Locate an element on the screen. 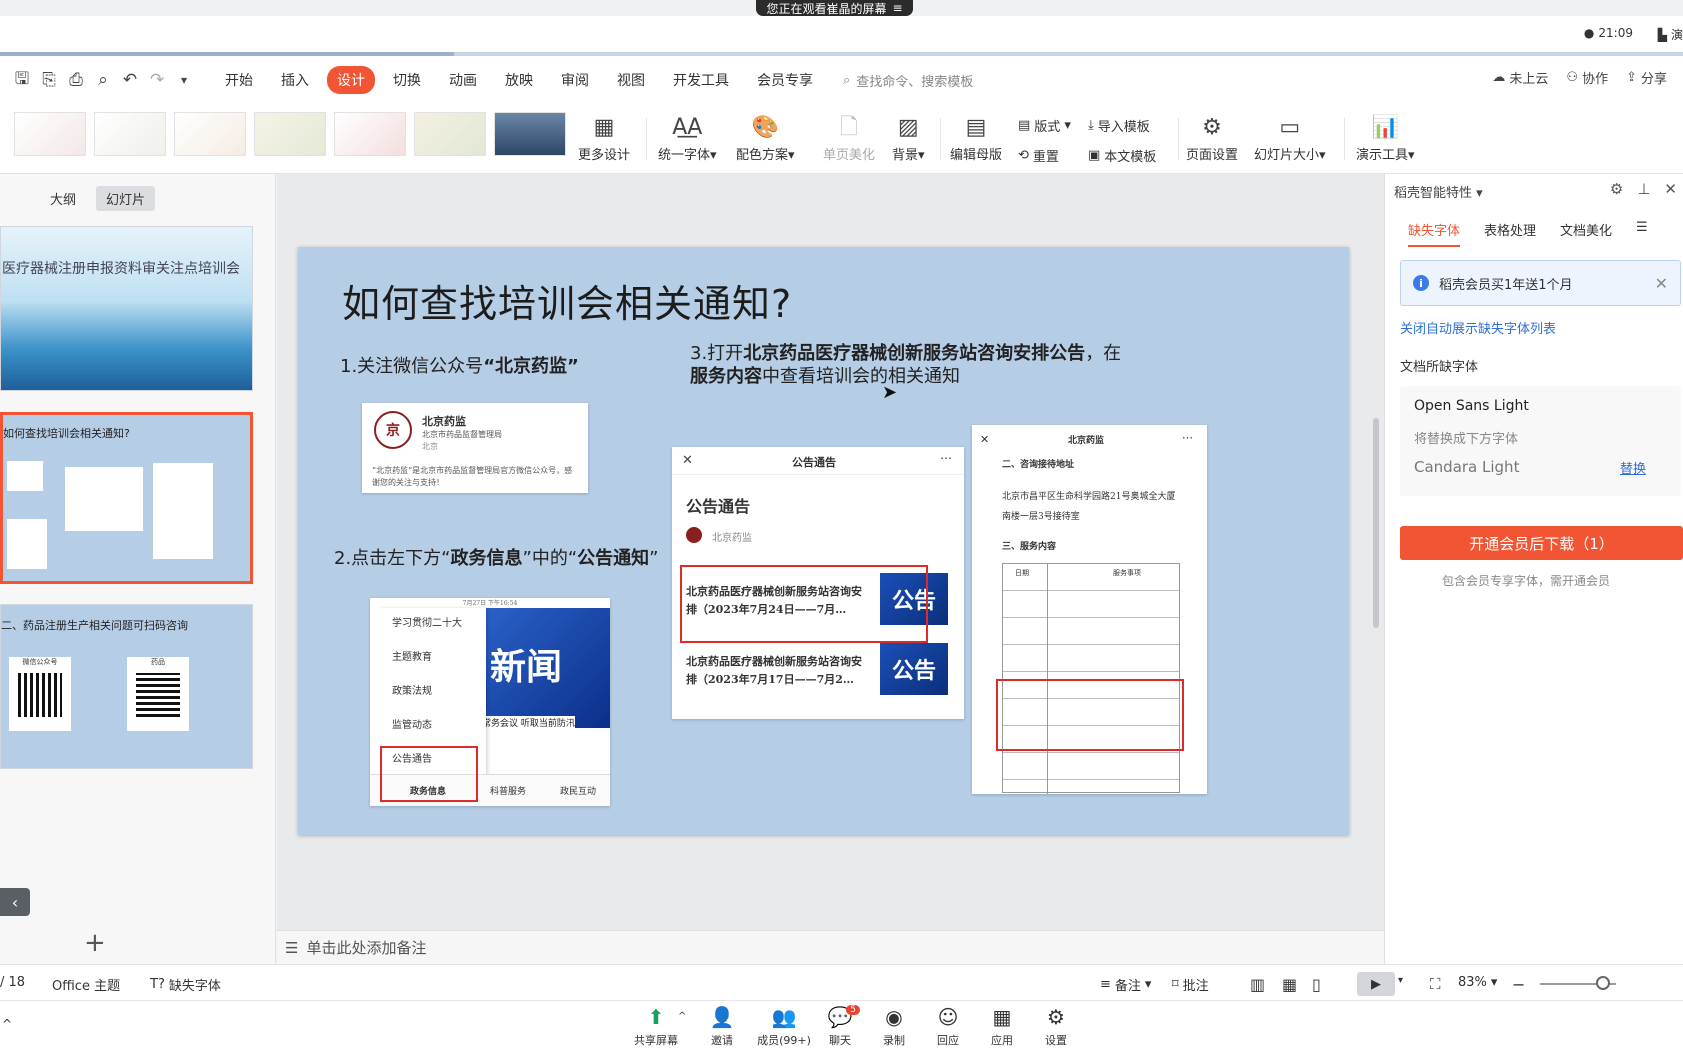  present-mini: ▙ 演 is located at coordinates (1670, 34).